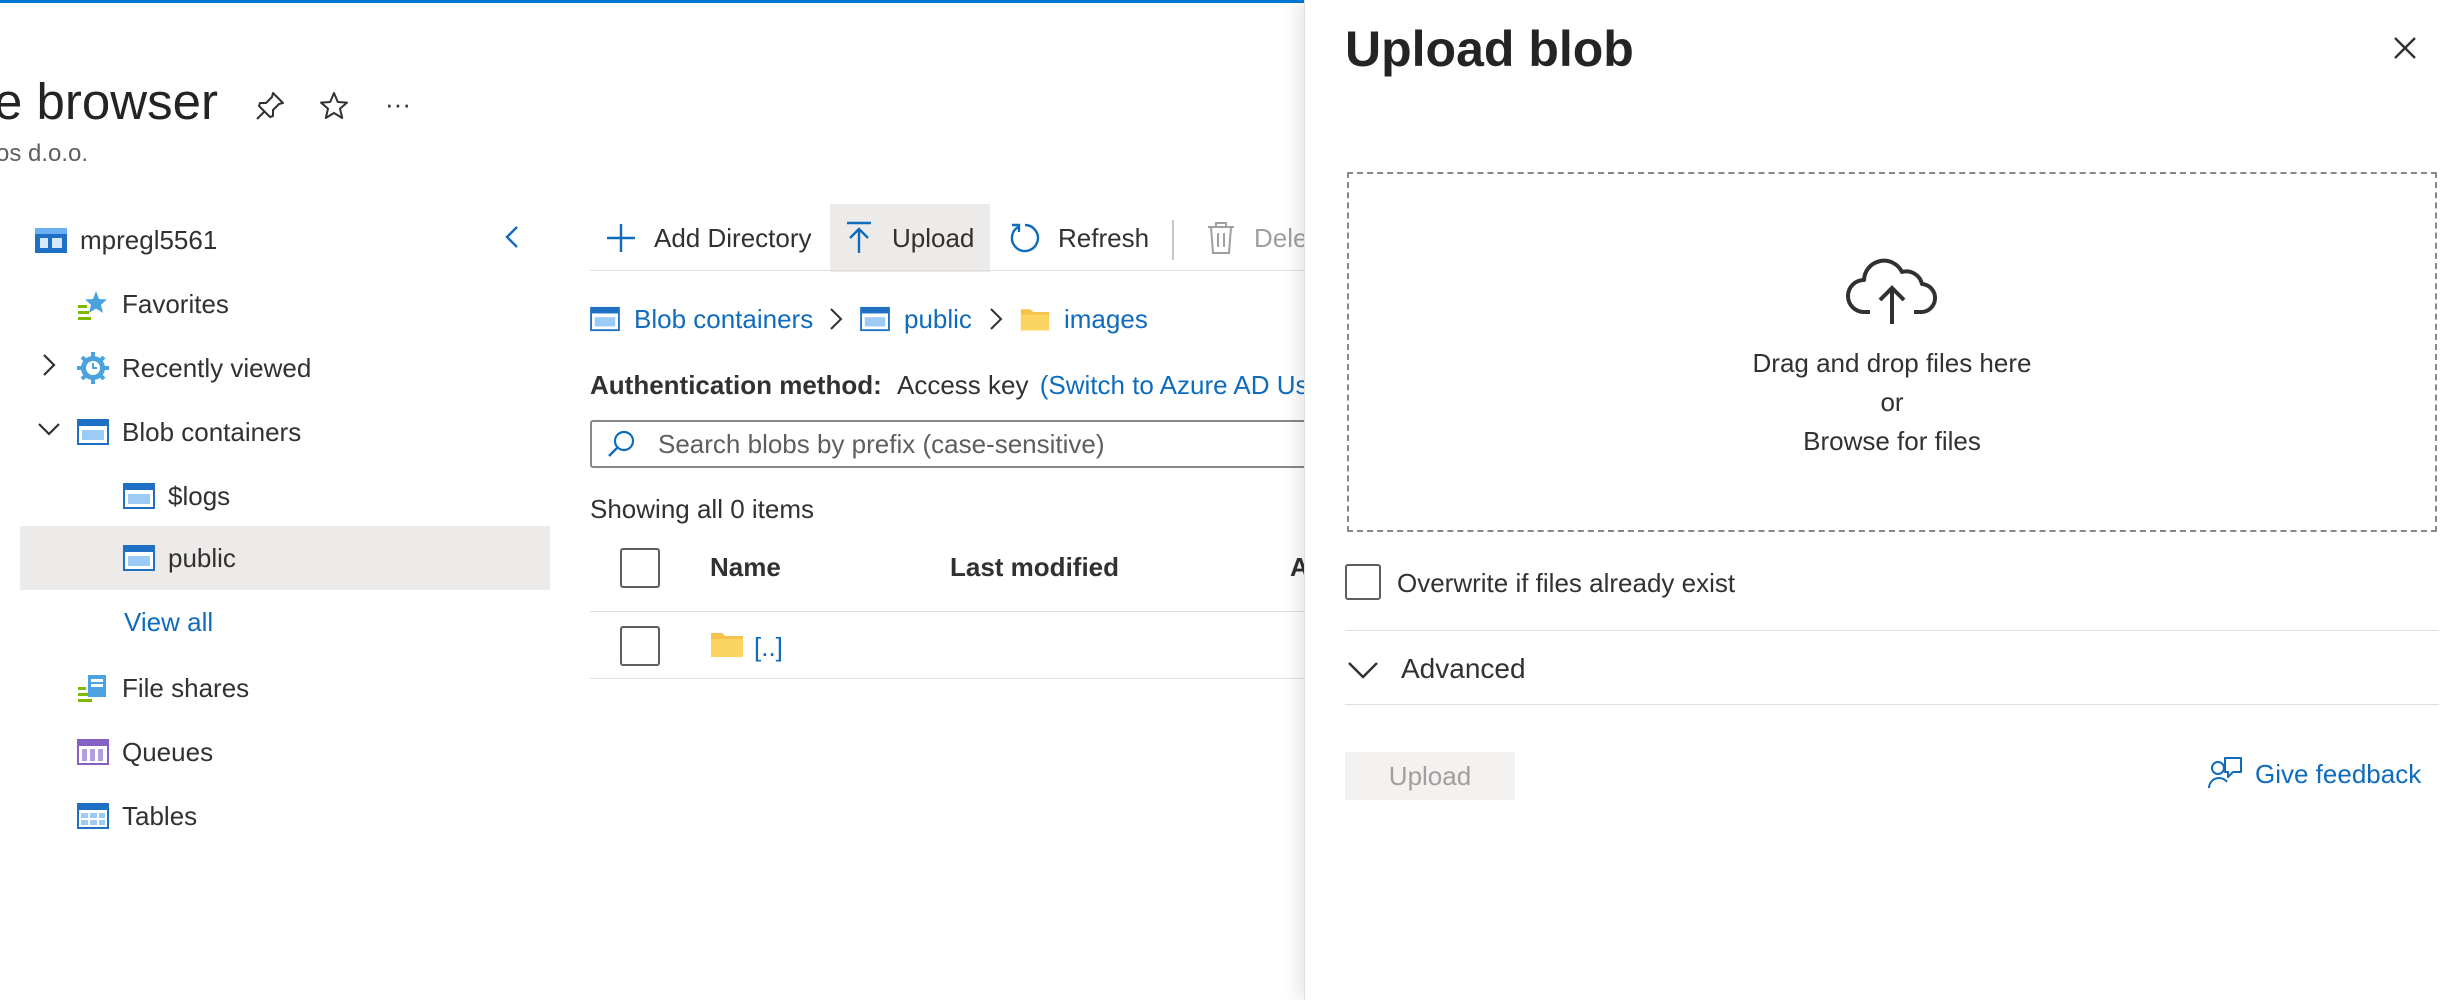 This screenshot has height=1000, width=2450. Describe the element at coordinates (168, 751) in the screenshot. I see `tree-item-label: Queues` at that location.